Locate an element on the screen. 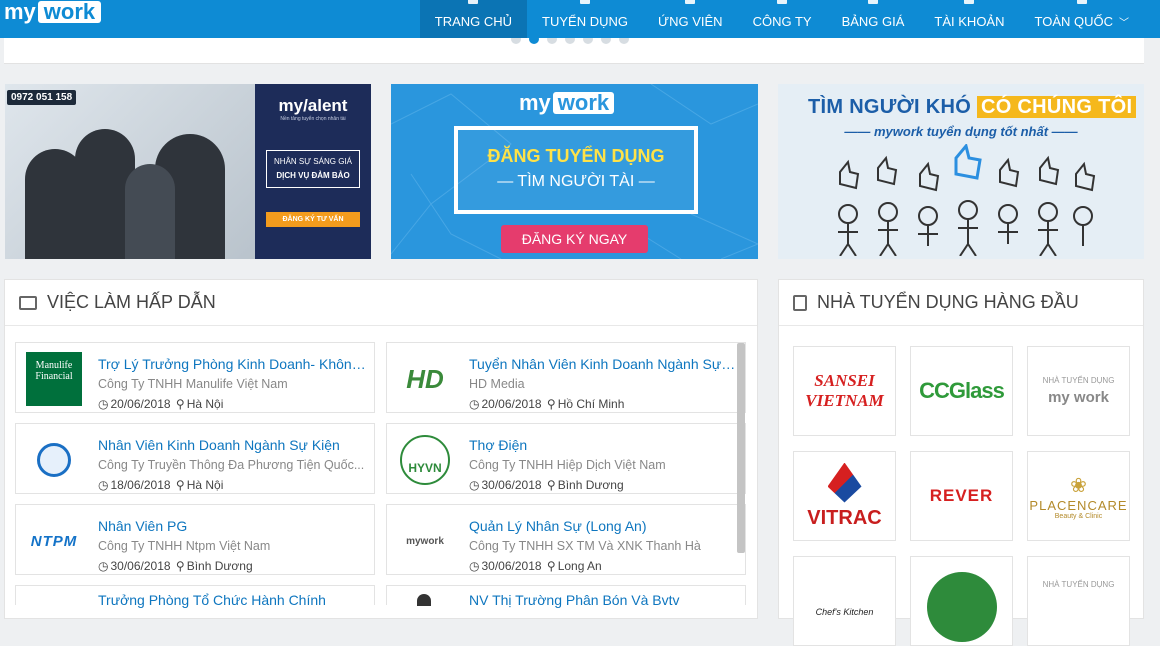 The image size is (1160, 646). job-location: Hà Nội is located at coordinates (205, 485).